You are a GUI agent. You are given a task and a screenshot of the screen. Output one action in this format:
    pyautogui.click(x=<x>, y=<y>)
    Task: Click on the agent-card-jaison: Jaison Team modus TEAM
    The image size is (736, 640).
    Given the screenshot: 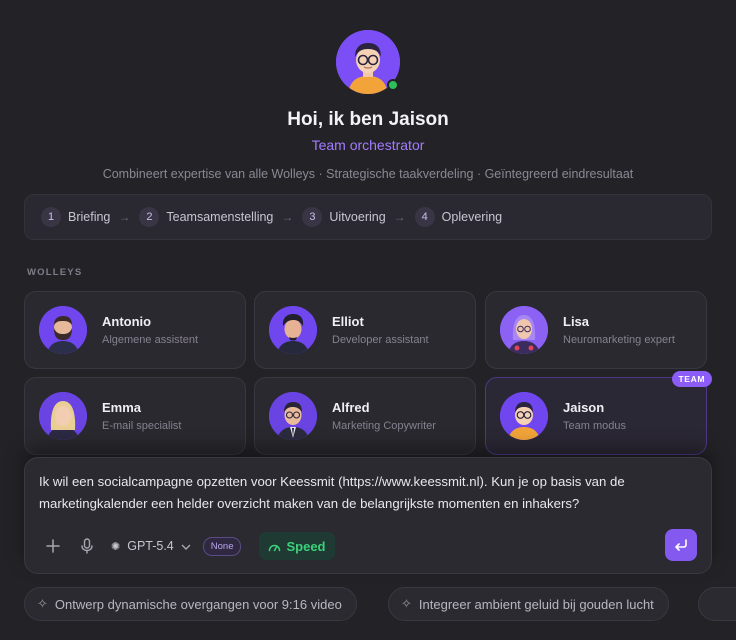 What is the action you would take?
    pyautogui.click(x=598, y=413)
    